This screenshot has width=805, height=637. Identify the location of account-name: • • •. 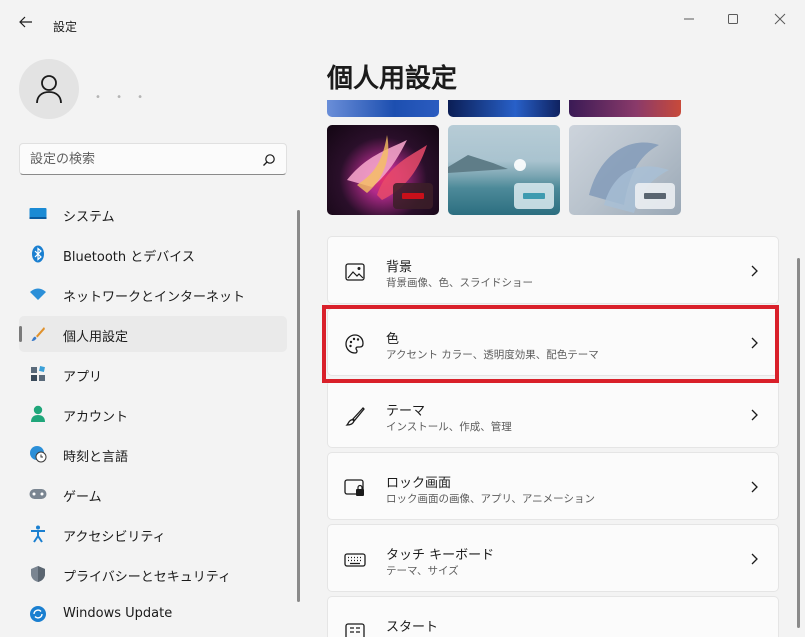
(122, 97).